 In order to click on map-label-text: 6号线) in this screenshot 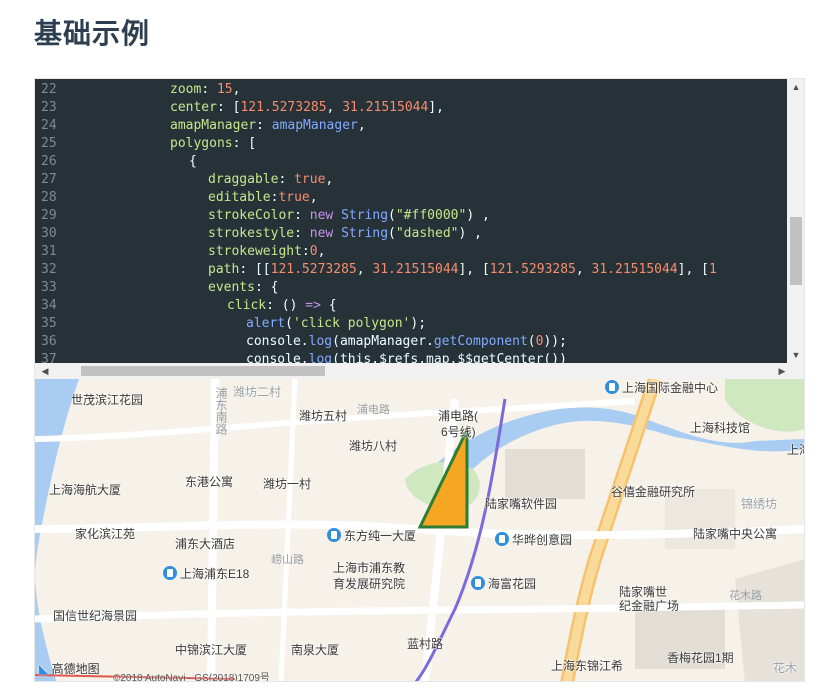, I will do `click(458, 432)`.